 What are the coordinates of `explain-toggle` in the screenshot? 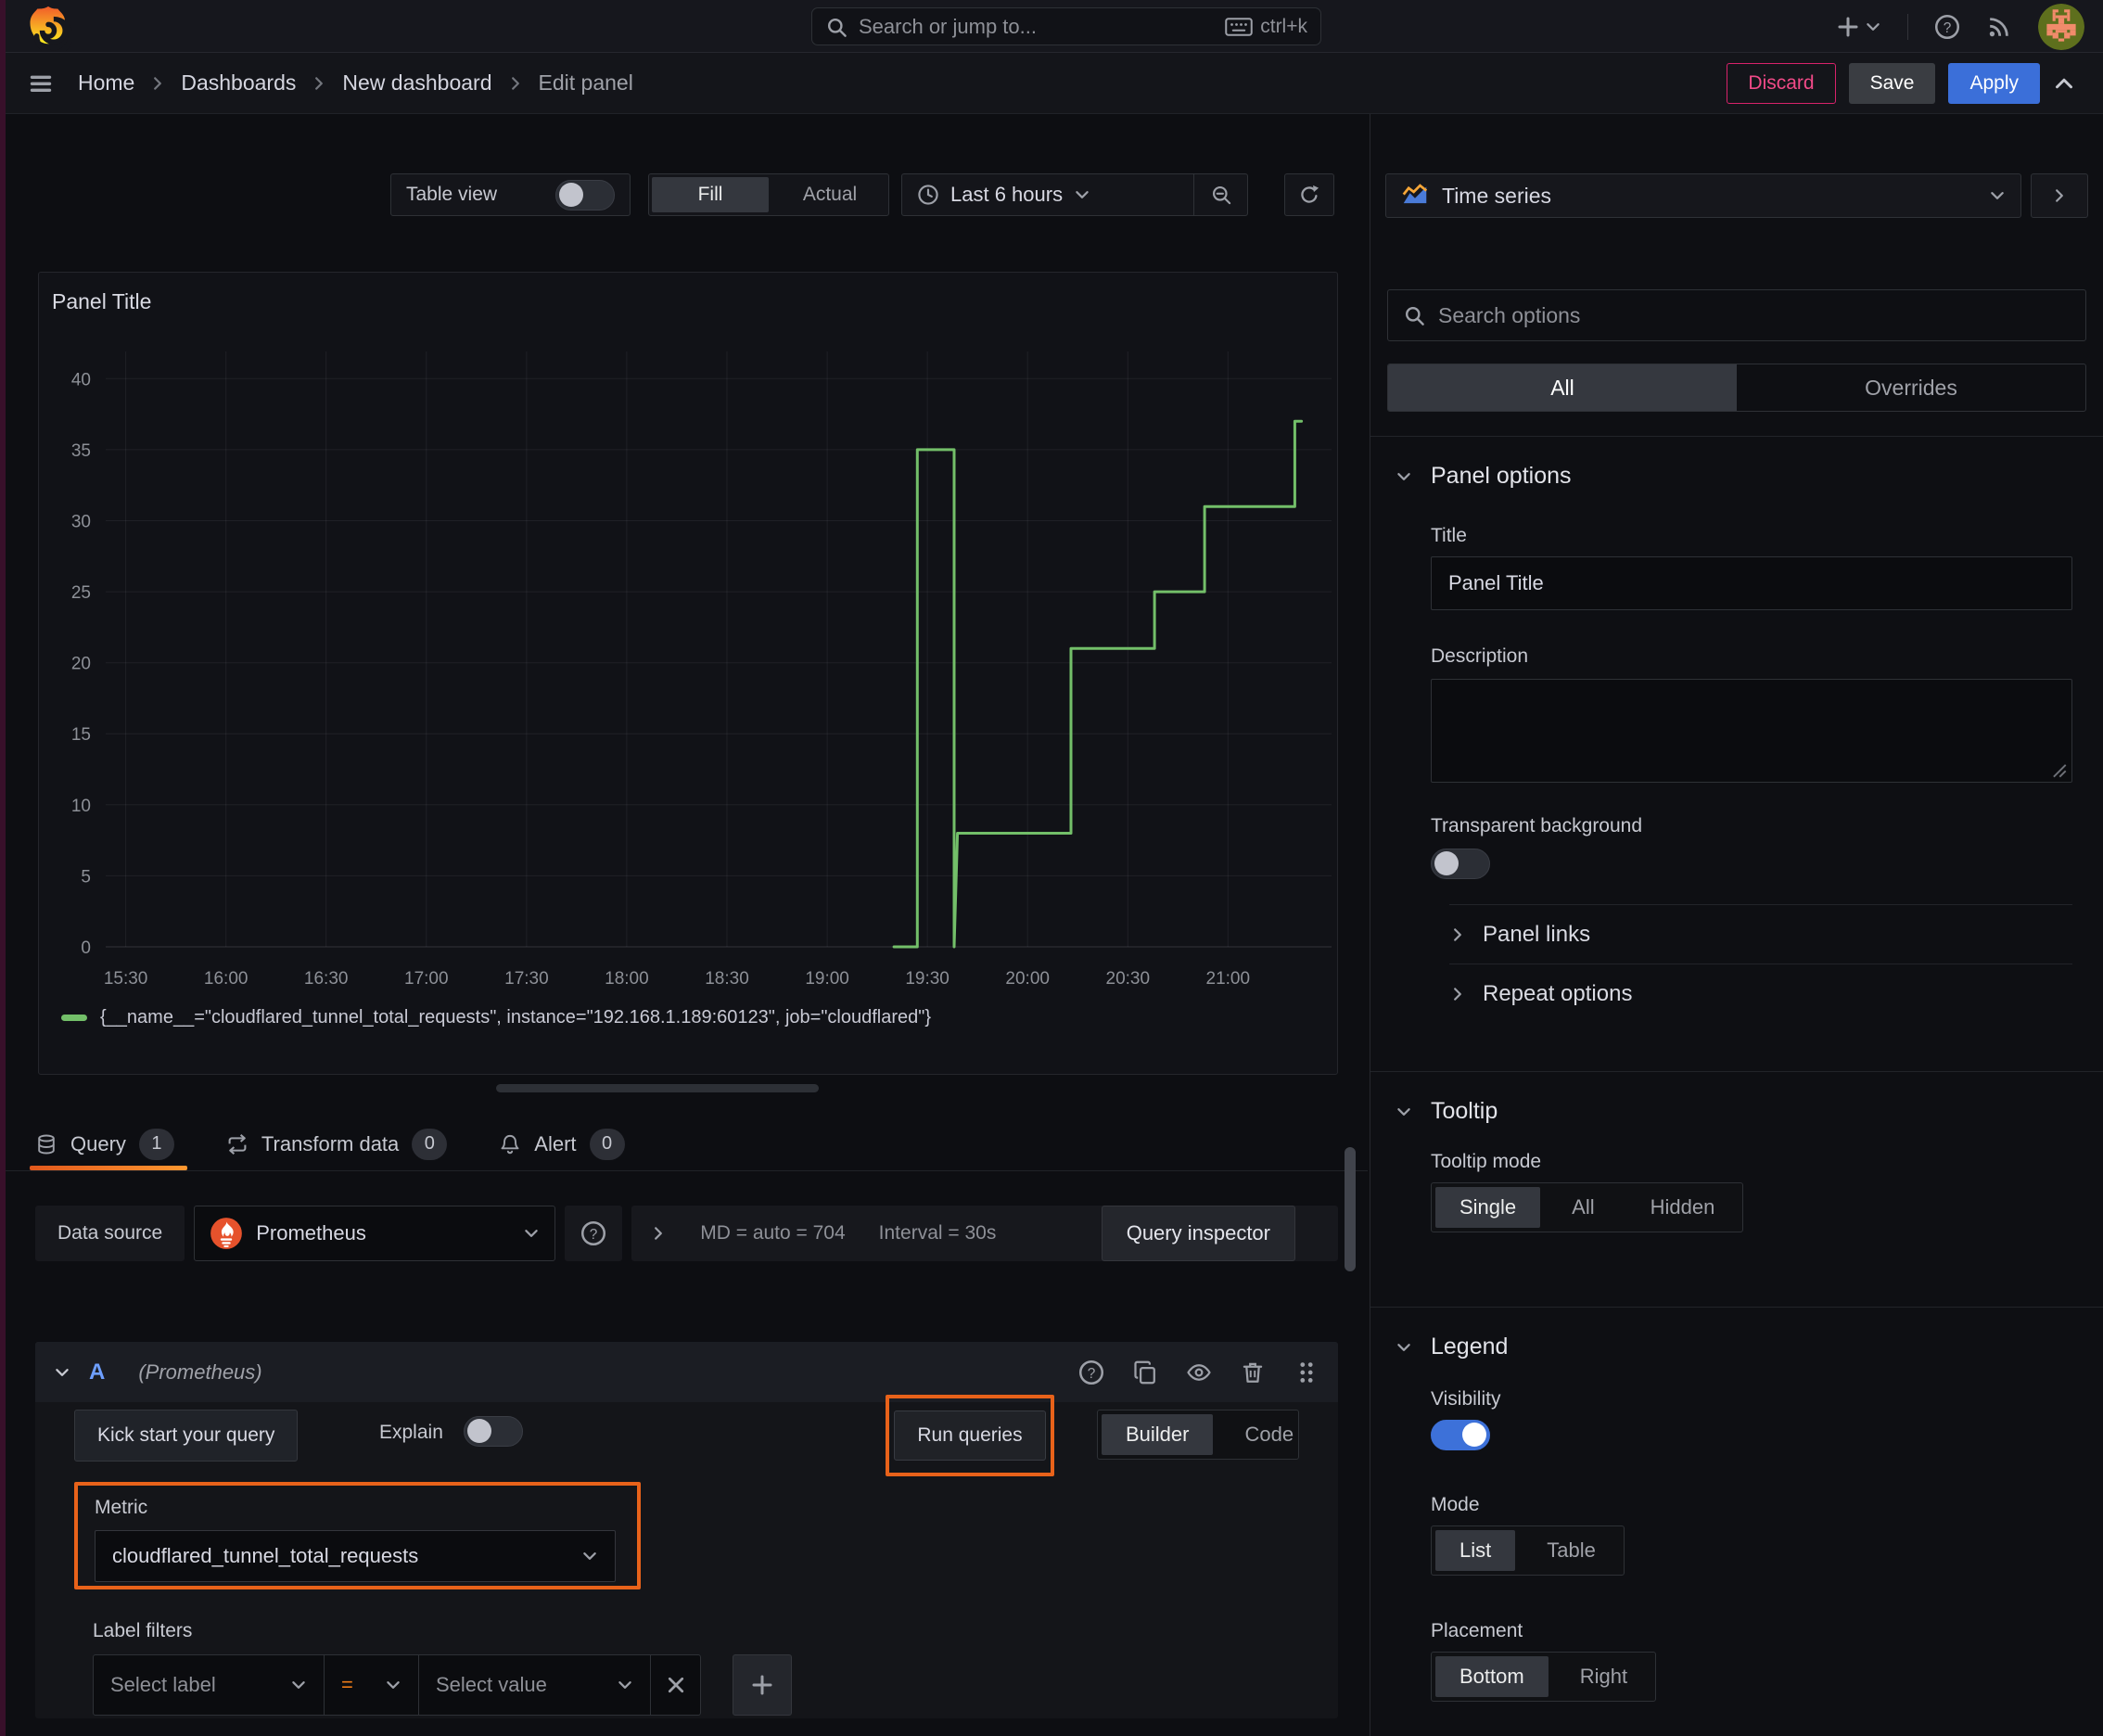 It's located at (493, 1432).